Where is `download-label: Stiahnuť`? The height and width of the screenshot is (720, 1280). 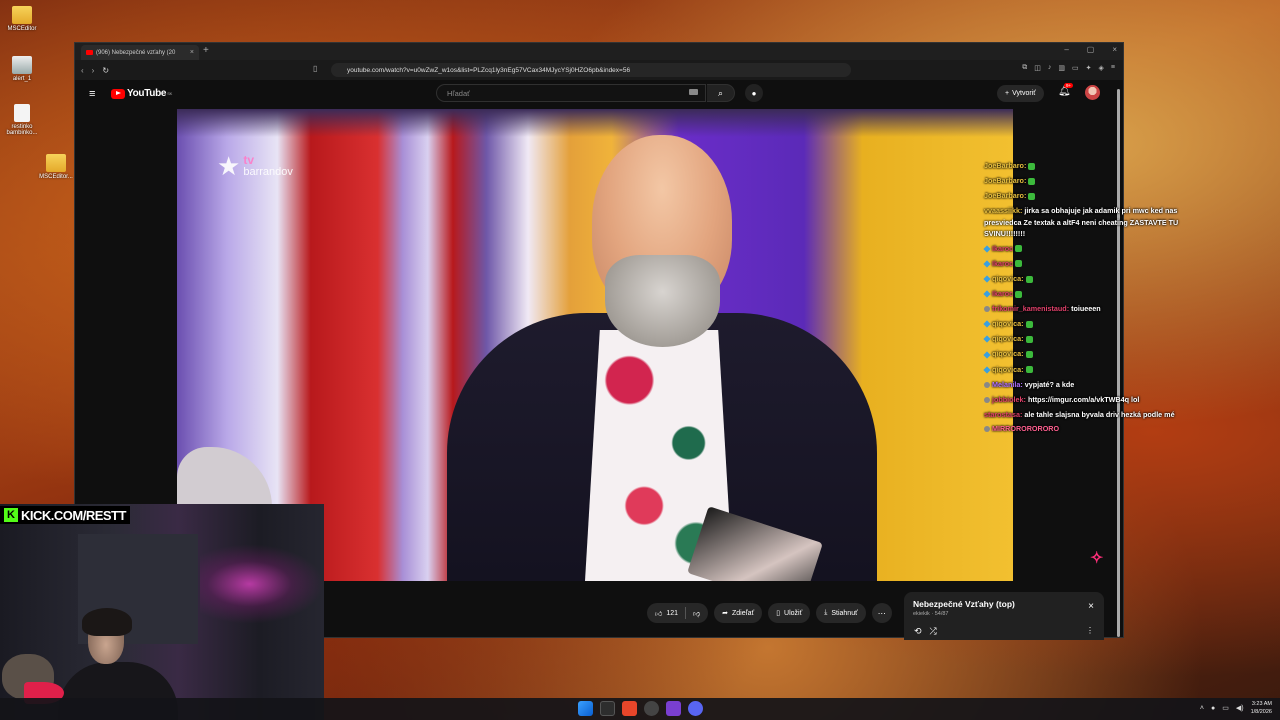 download-label: Stiahnuť is located at coordinates (844, 613).